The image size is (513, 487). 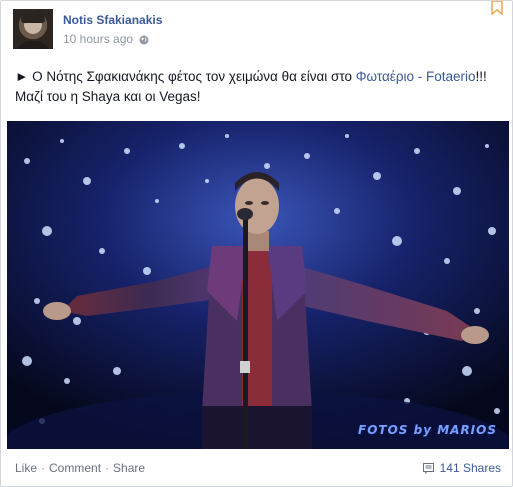 I want to click on like-button: Like, so click(x=26, y=468).